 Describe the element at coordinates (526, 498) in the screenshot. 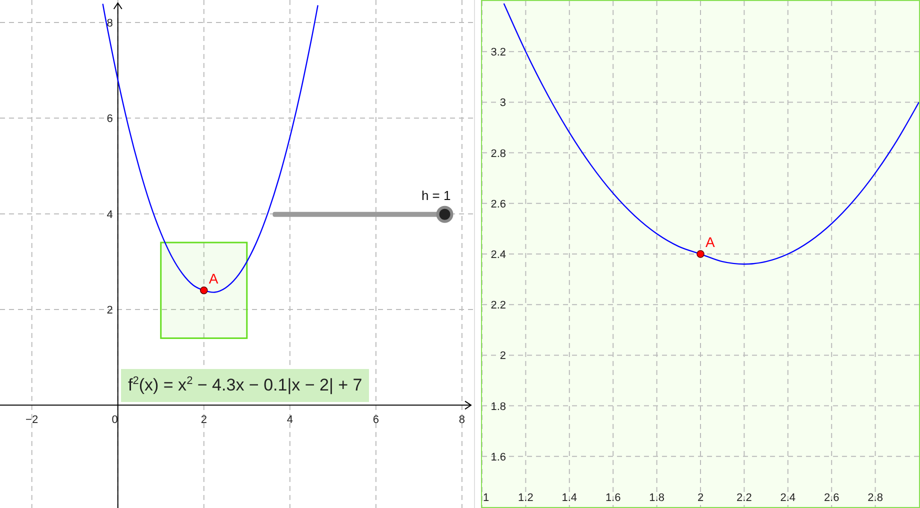

I see `axis-tick-label: 1.2` at that location.